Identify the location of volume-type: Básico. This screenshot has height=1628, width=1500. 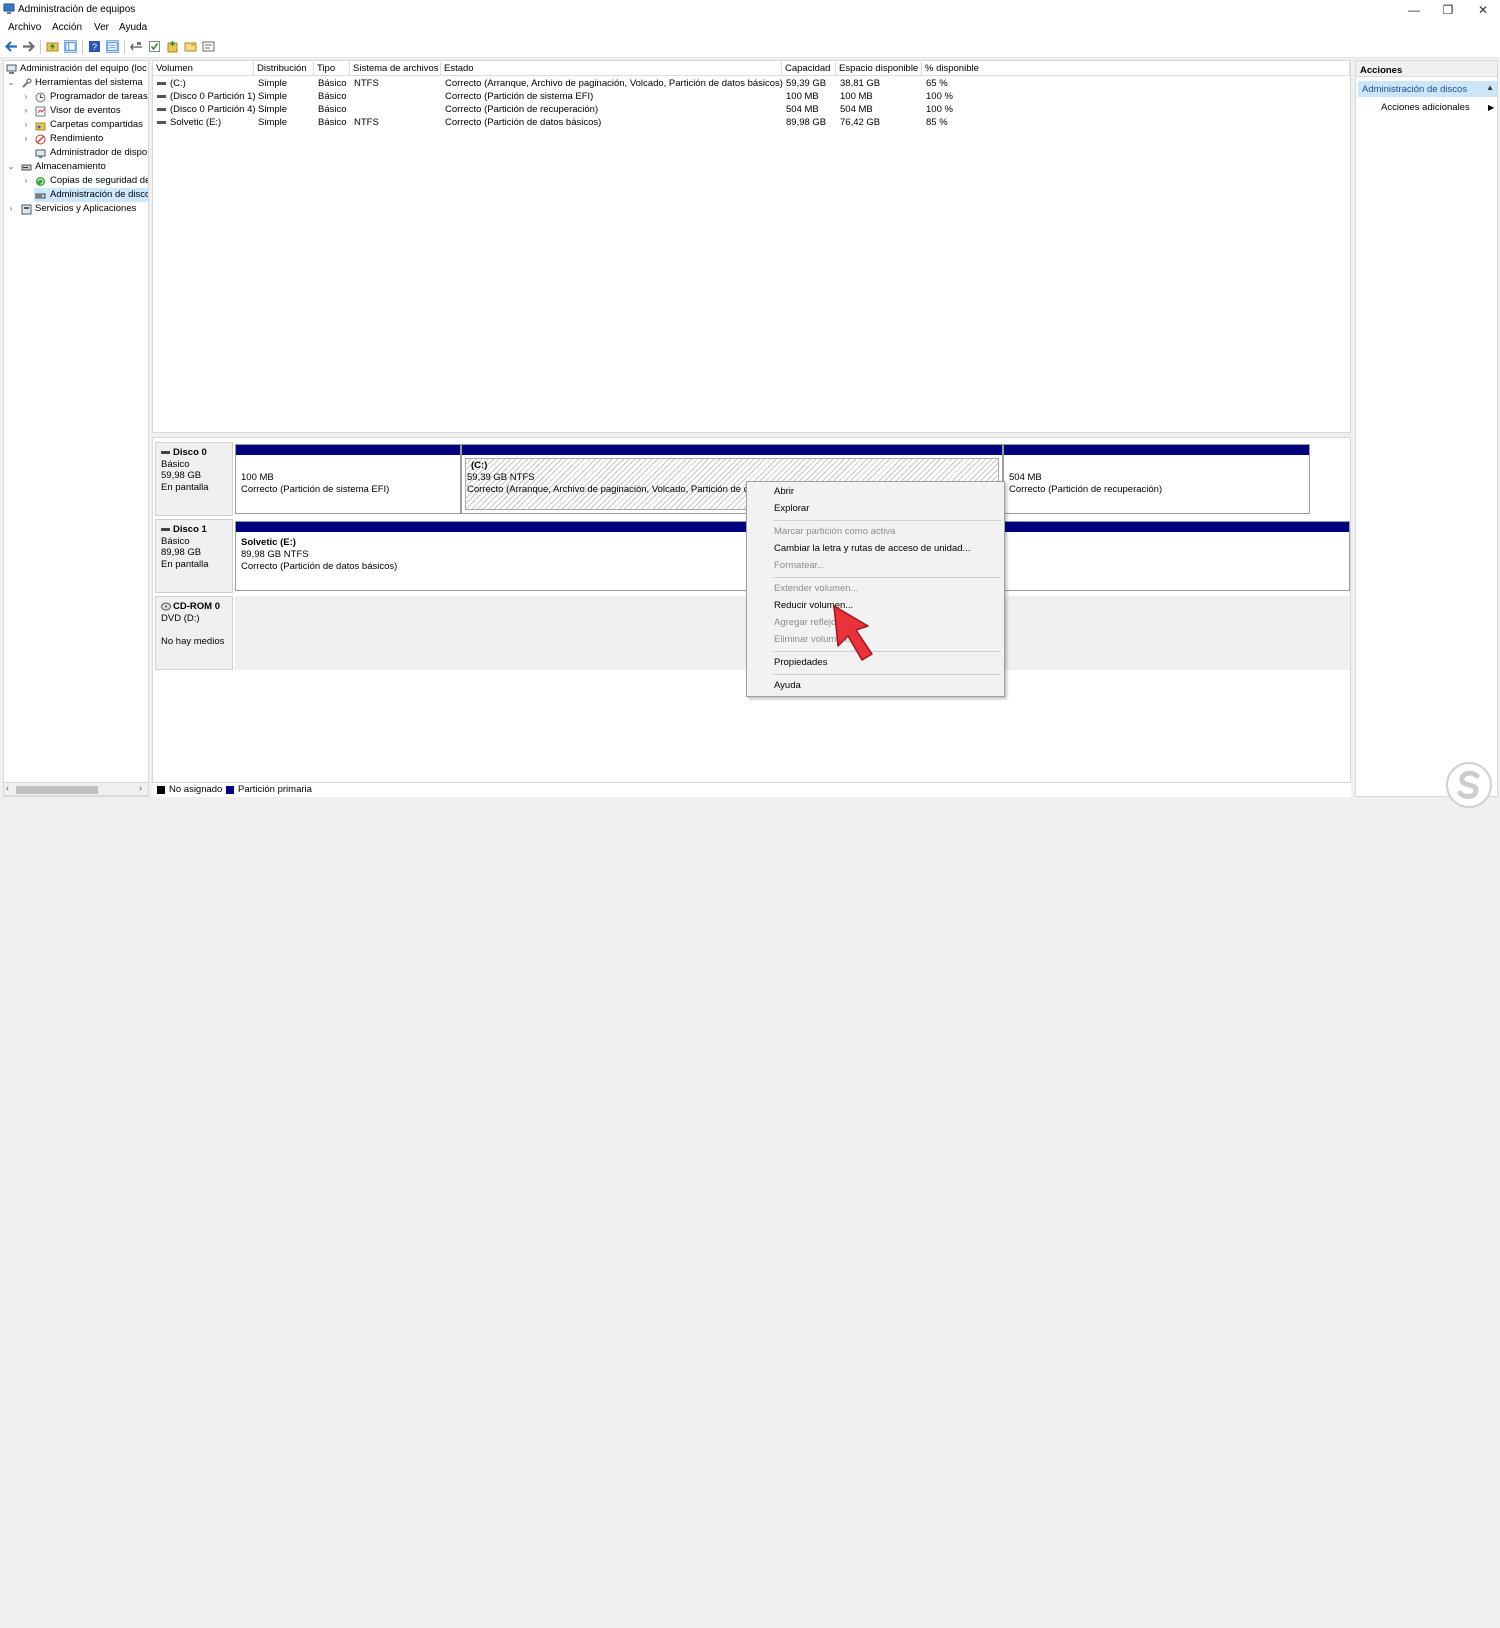
(332, 109).